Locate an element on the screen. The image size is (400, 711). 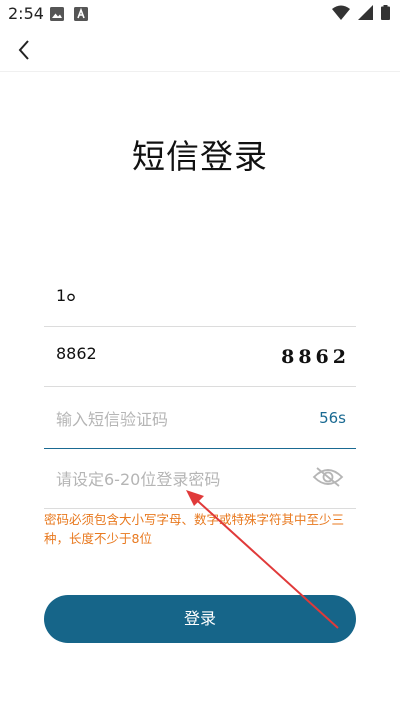
gallery-notification-icon is located at coordinates (57, 14).